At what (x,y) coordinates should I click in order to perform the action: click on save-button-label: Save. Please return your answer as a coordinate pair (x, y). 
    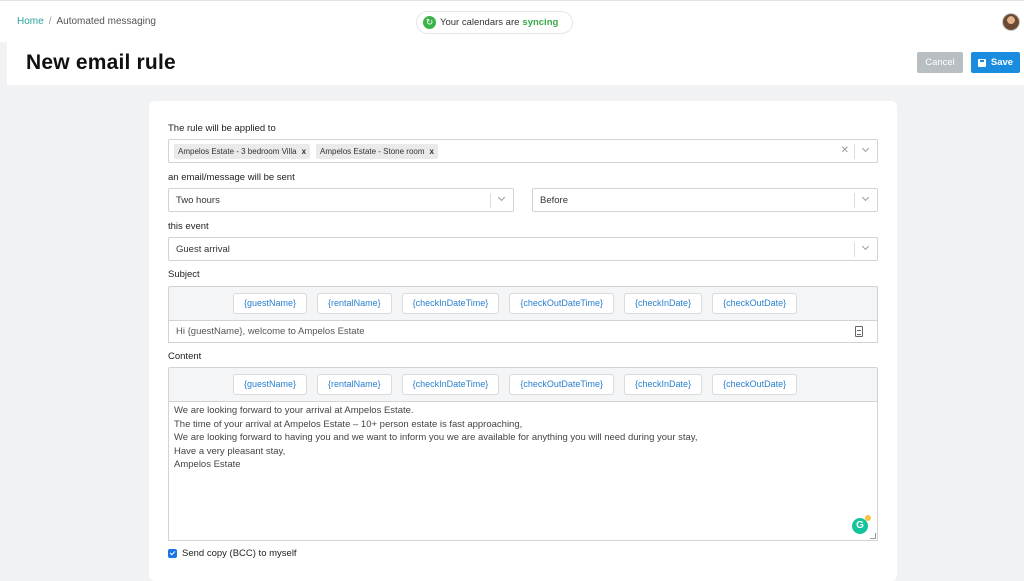
    Looking at the image, I should click on (1002, 62).